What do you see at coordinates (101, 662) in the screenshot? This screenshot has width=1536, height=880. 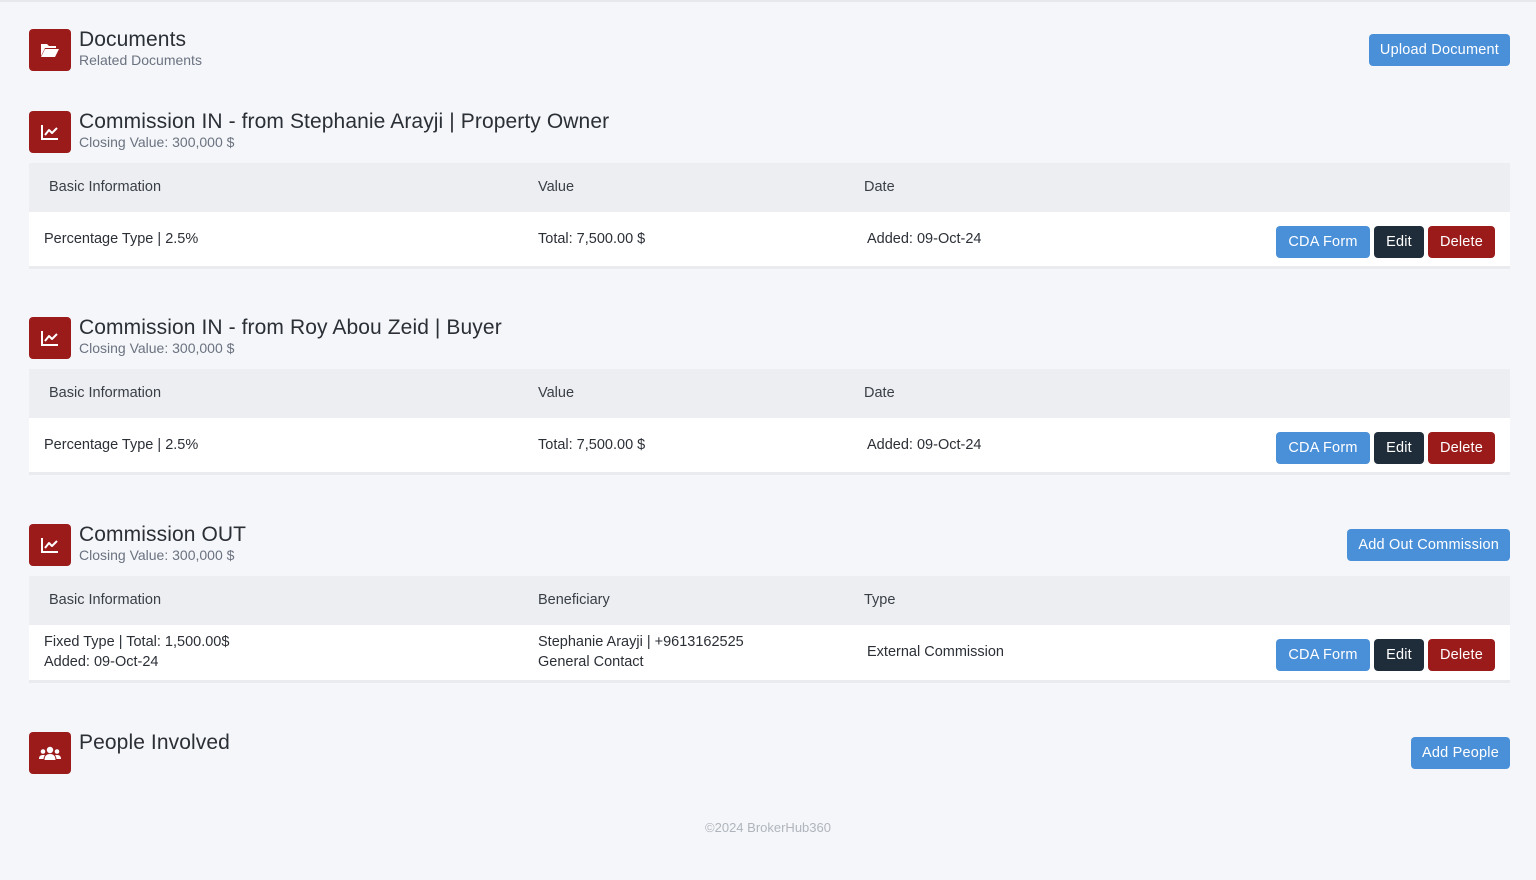 I see `basic-information-line-2: Added: 09-Oct-24` at bounding box center [101, 662].